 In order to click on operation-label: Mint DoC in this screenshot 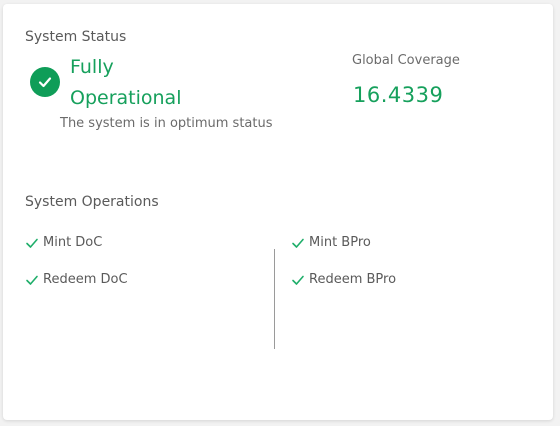, I will do `click(73, 242)`.